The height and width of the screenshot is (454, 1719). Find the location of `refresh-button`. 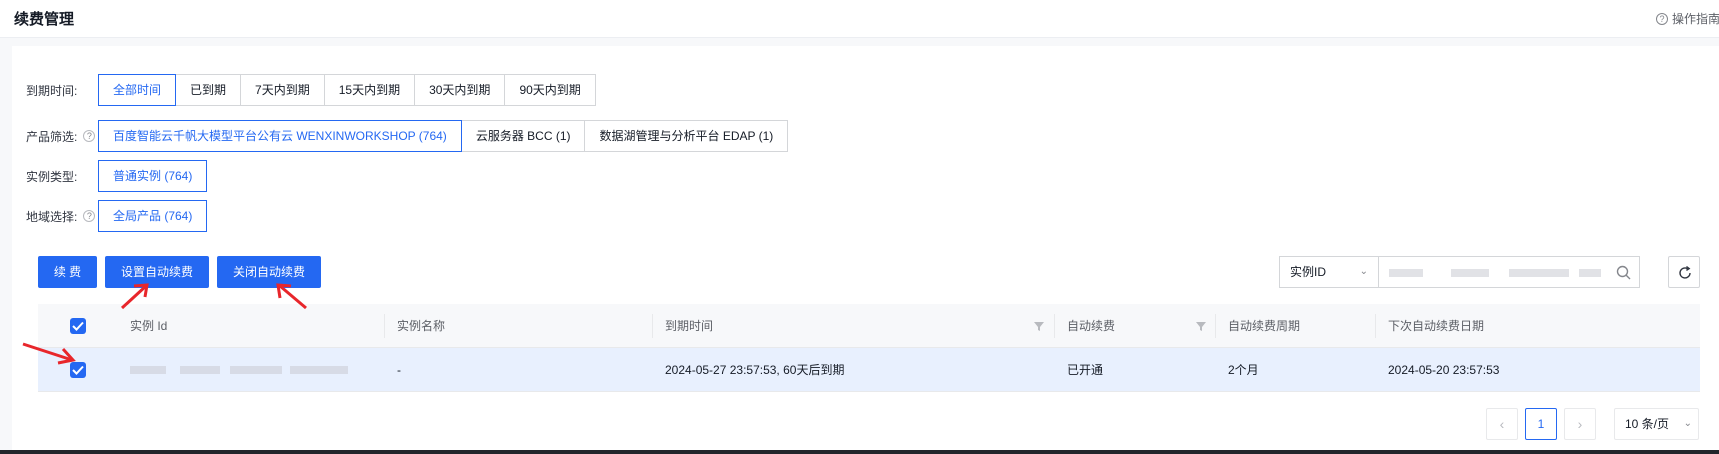

refresh-button is located at coordinates (1684, 272).